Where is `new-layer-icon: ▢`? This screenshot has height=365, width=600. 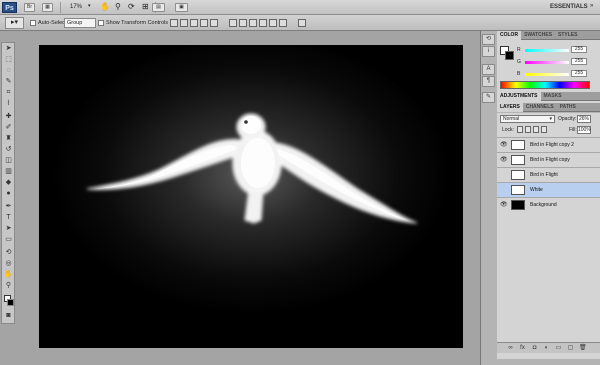 new-layer-icon: ▢ is located at coordinates (570, 348).